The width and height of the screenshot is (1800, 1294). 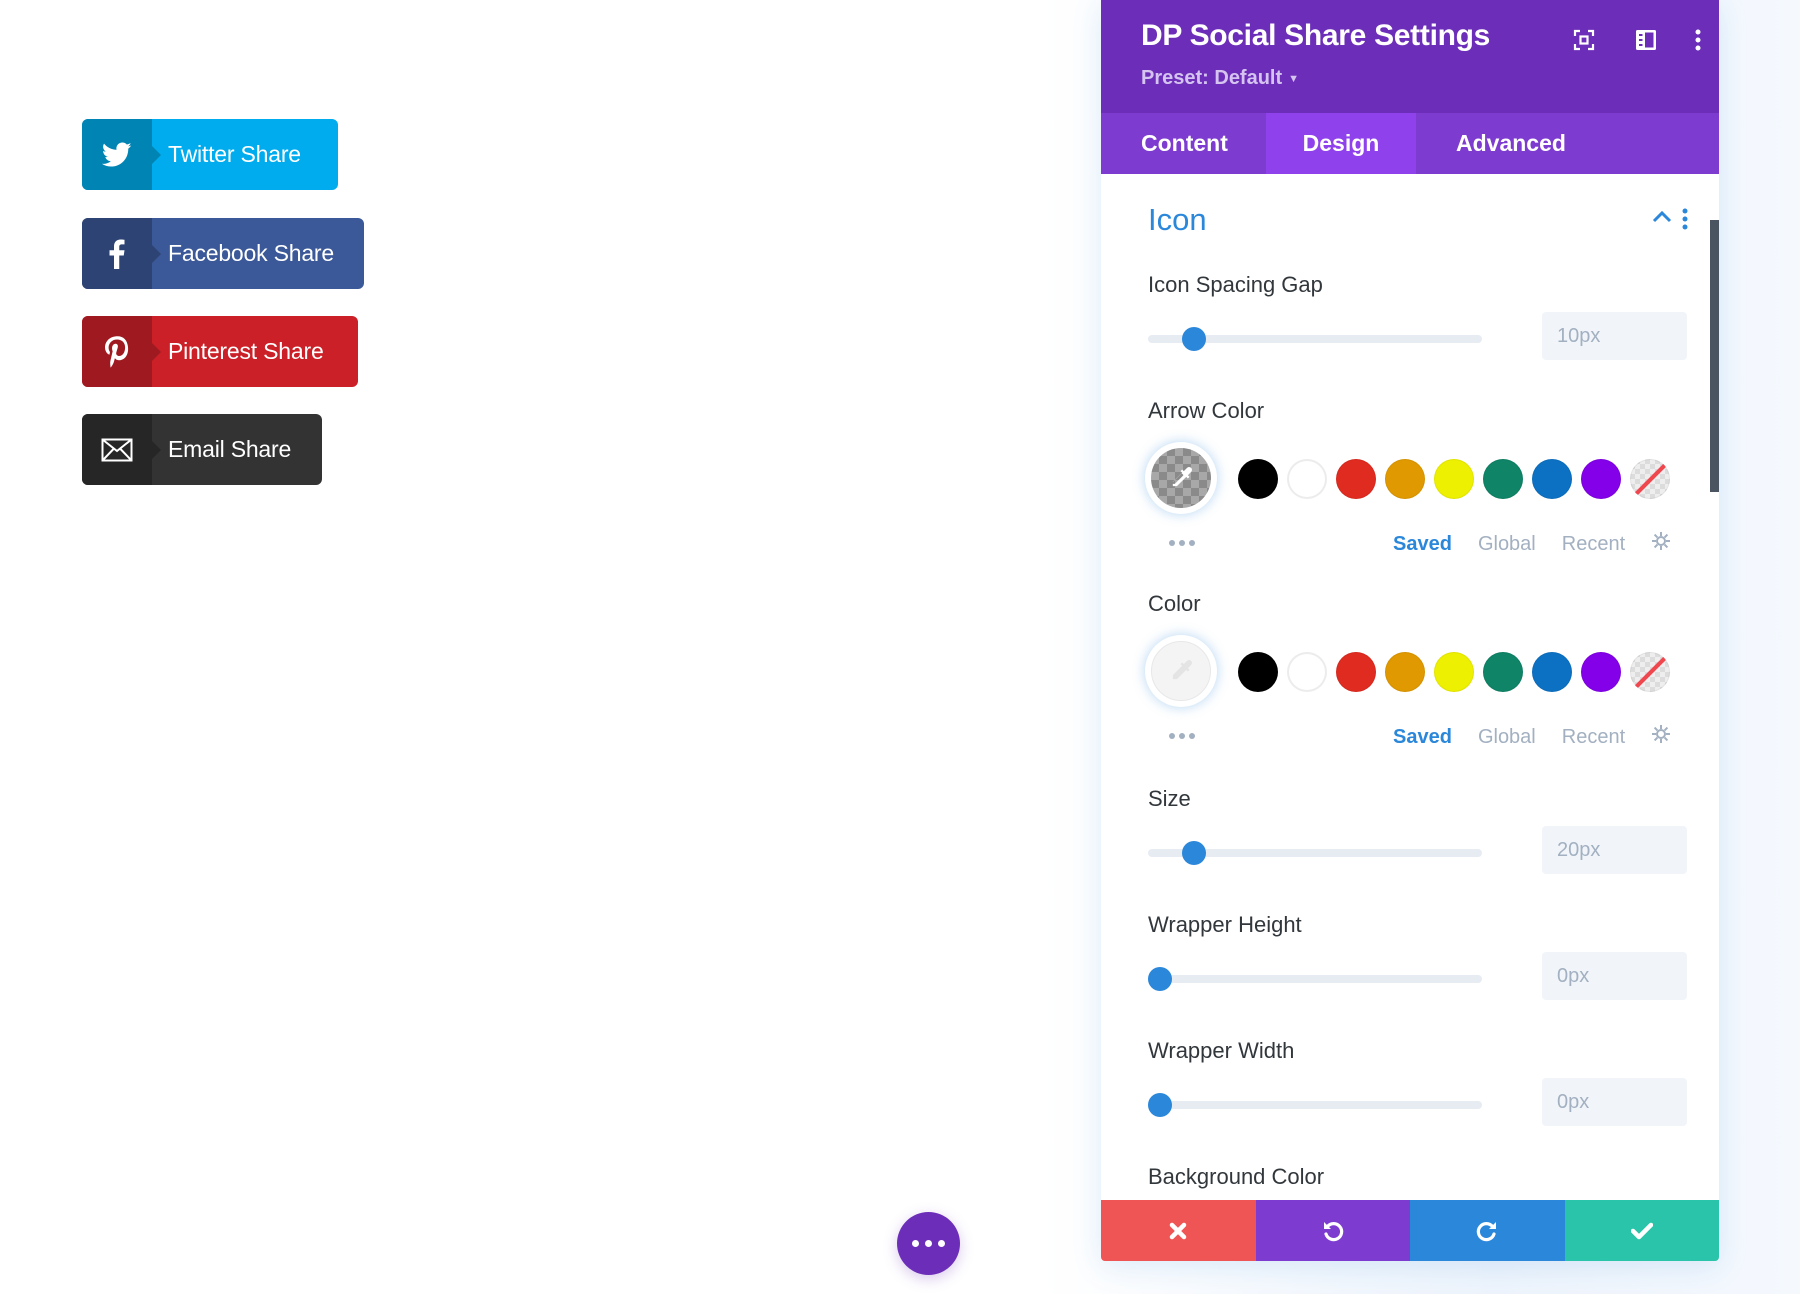 What do you see at coordinates (121, 449) in the screenshot?
I see `envelope-icon` at bounding box center [121, 449].